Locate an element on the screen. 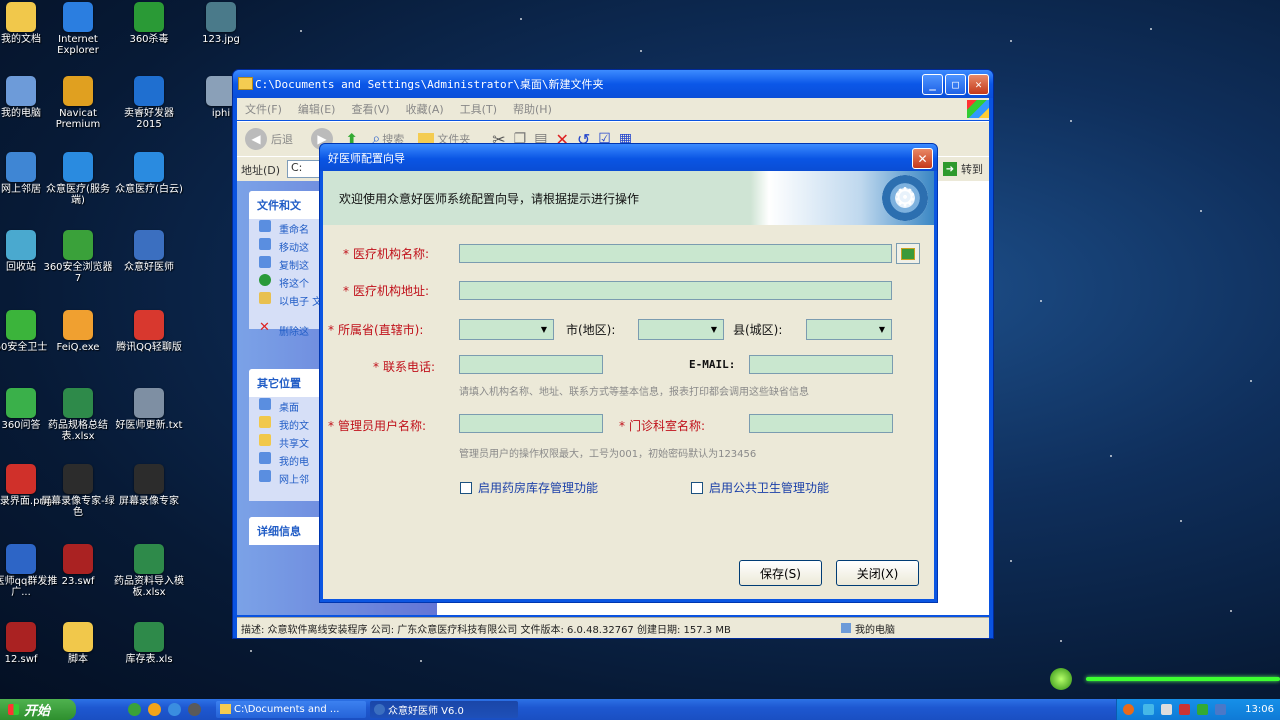 This screenshot has width=1280, height=720. address-label: 地址(D) is located at coordinates (261, 170).